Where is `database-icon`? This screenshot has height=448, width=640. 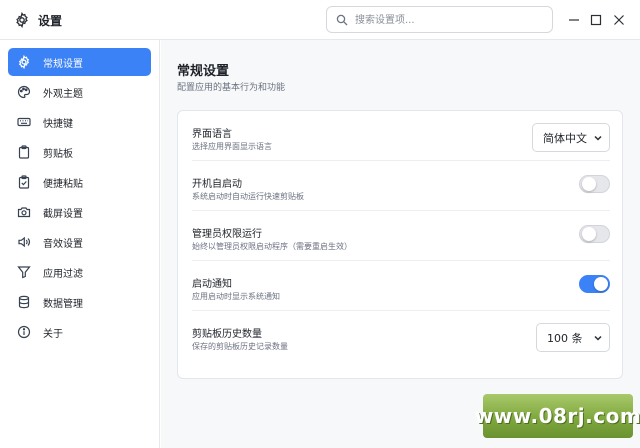 database-icon is located at coordinates (24, 302).